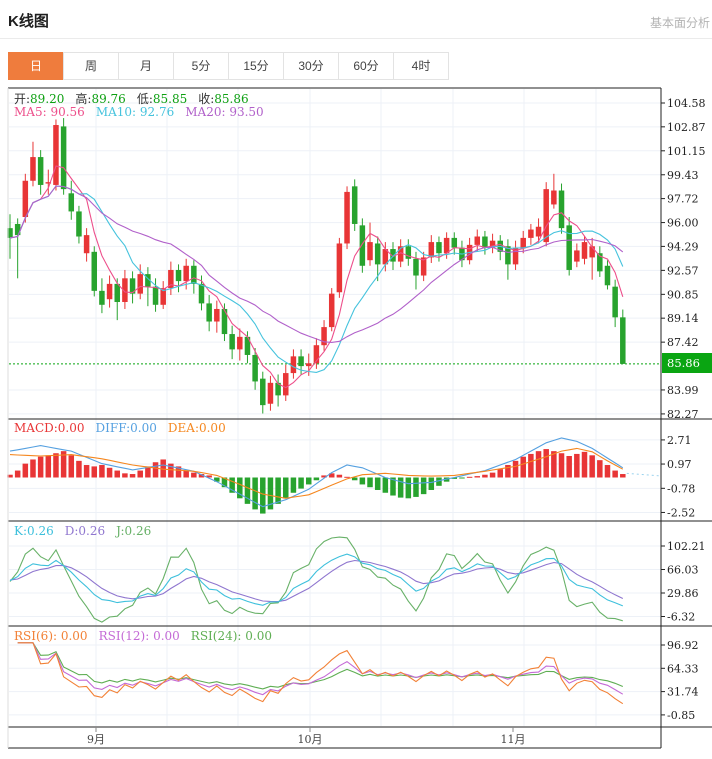  I want to click on k-legend: K:0.26, so click(34, 531).